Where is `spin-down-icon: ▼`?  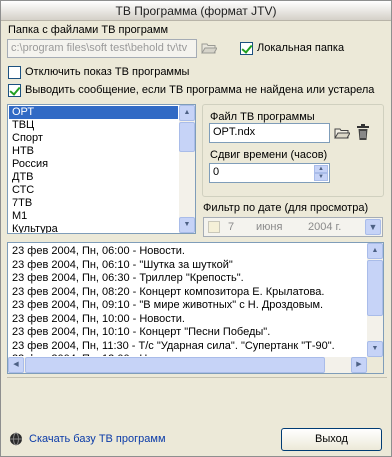
spin-down-icon: ▼ is located at coordinates (321, 177).